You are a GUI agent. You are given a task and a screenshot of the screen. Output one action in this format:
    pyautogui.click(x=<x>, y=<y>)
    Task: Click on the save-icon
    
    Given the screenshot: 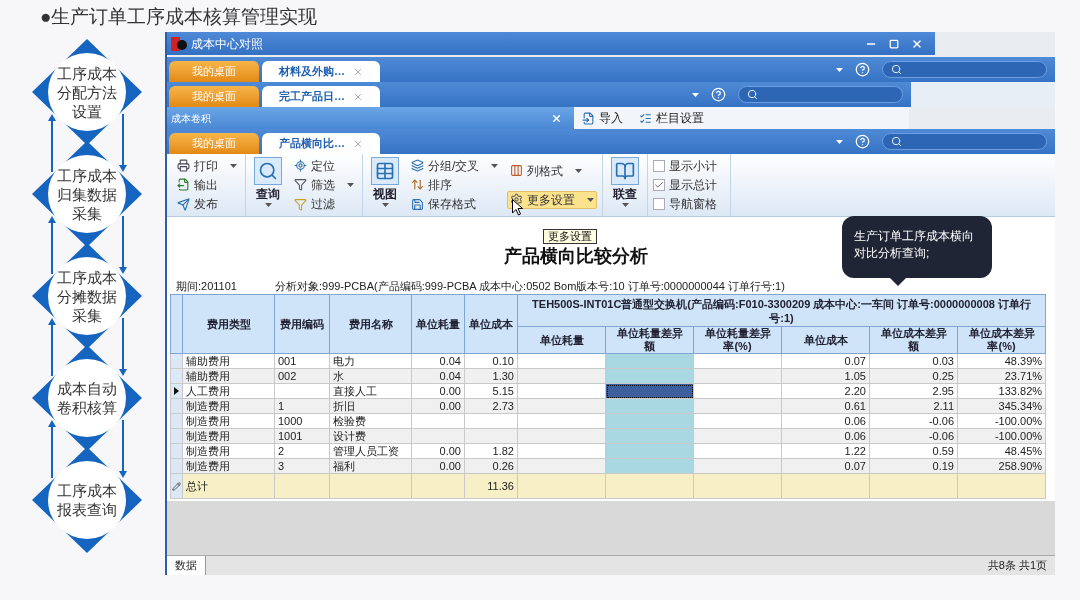 What is the action you would take?
    pyautogui.click(x=417, y=204)
    